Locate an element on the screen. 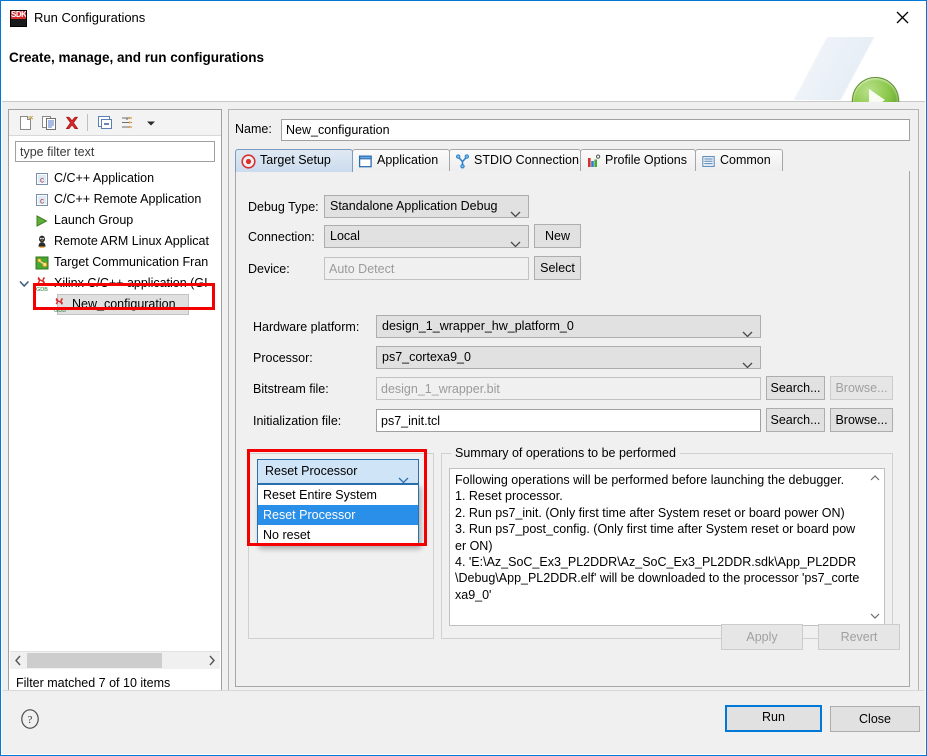 The image size is (927, 756). debug-type-combo: Standalone Application Debug is located at coordinates (426, 206).